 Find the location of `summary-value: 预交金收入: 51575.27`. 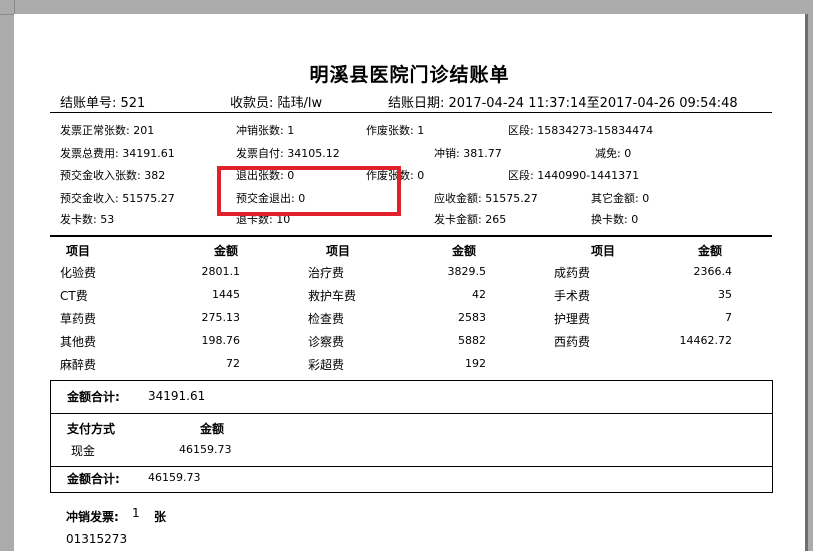

summary-value: 预交金收入: 51575.27 is located at coordinates (117, 198).